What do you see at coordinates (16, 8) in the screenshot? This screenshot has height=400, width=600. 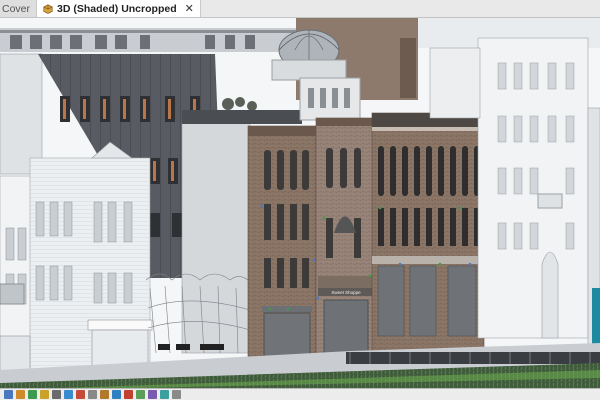 I see `tab-cover-label: Cover` at bounding box center [16, 8].